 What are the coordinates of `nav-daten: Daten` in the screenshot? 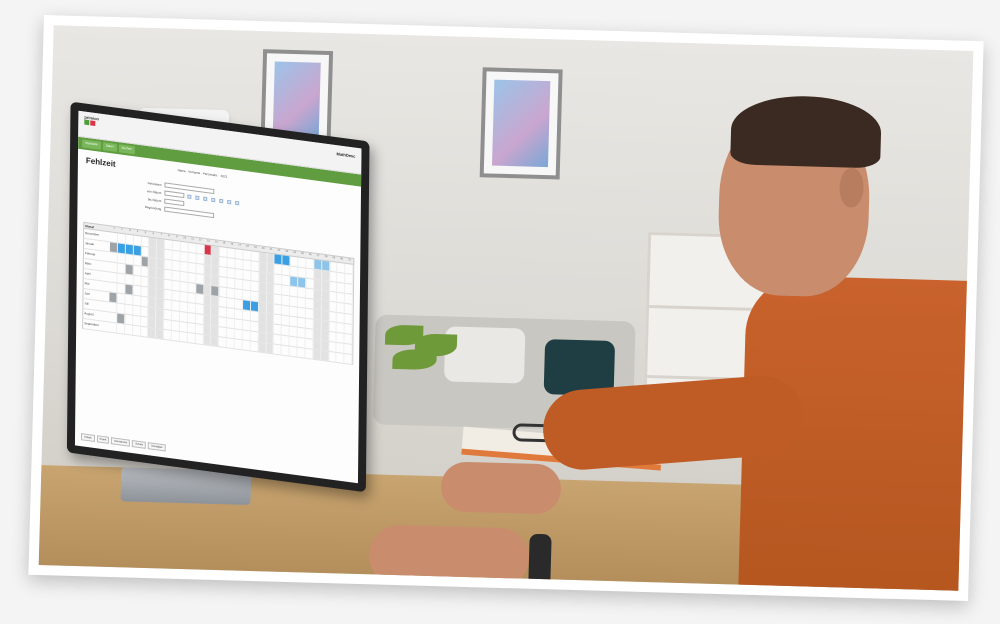 It's located at (109, 147).